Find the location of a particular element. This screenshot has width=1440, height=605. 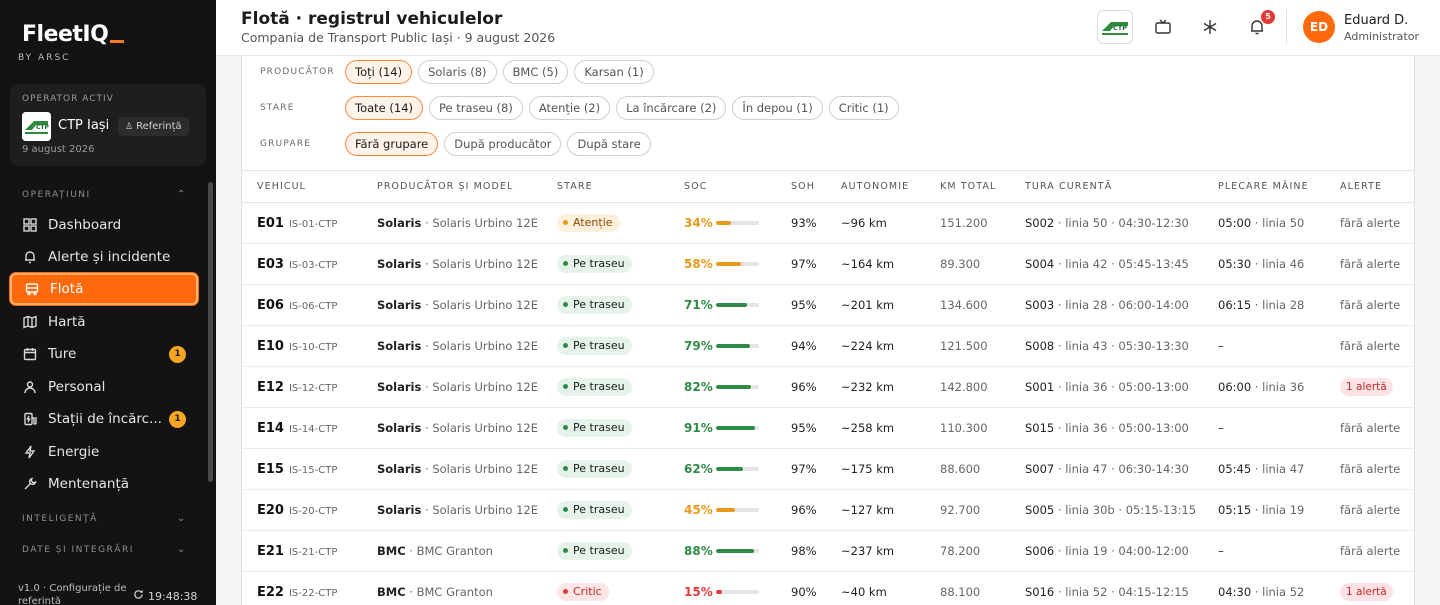

vehicle-id: E12 is located at coordinates (270, 387).